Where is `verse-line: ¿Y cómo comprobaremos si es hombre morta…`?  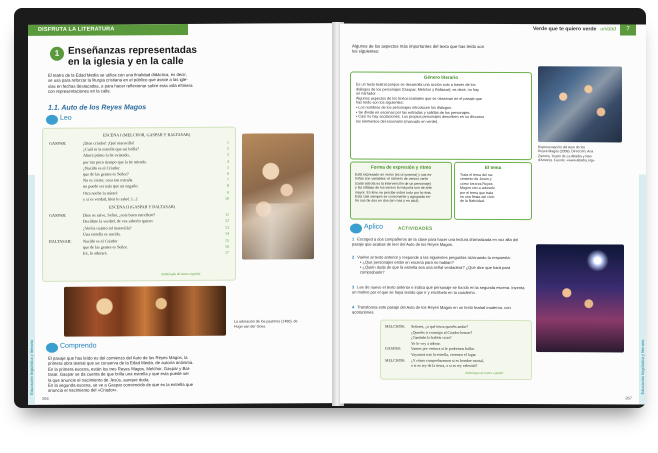 verse-line: ¿Y cómo comprobaremos si es hombre morta… is located at coordinates (447, 360).